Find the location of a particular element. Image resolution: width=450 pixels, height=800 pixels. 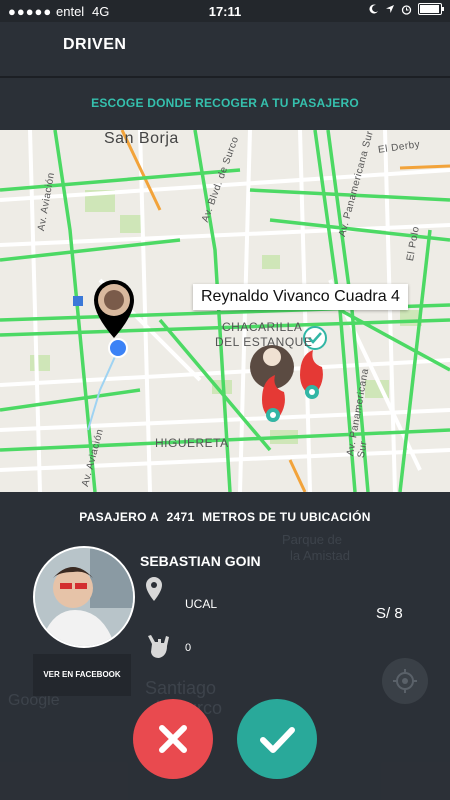

app-header: DRIVEN is located at coordinates (225, 49).